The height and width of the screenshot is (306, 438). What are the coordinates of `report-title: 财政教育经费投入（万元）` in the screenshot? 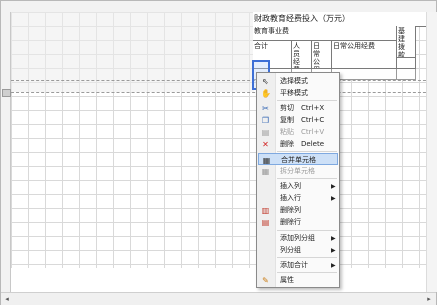 It's located at (302, 18).